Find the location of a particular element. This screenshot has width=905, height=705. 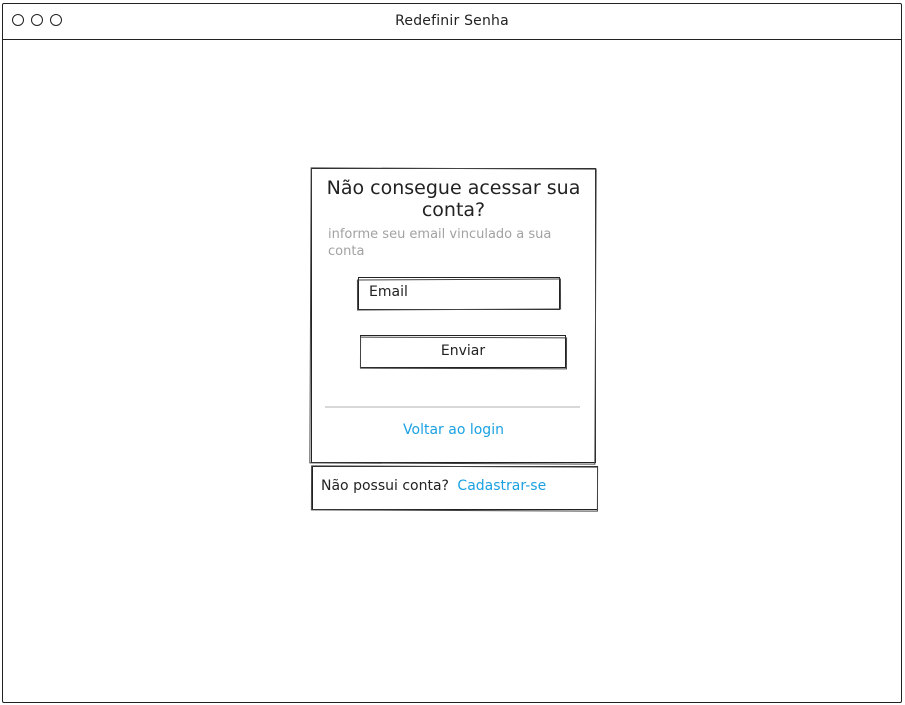

signup-row: Não possui conta? Cadastrar-se is located at coordinates (433, 486).